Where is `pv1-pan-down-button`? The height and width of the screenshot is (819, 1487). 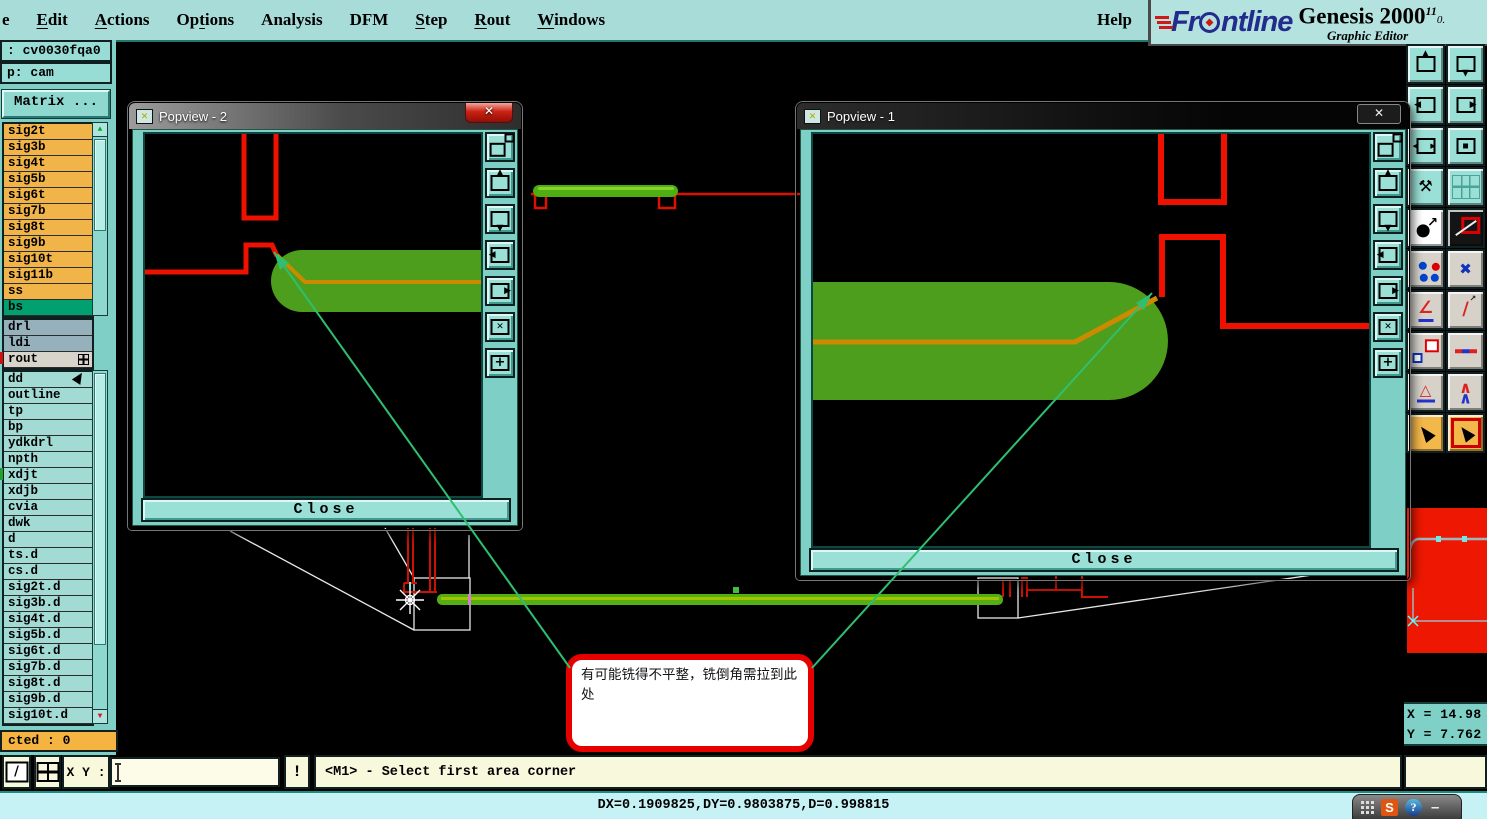
pv1-pan-down-button is located at coordinates (1388, 219).